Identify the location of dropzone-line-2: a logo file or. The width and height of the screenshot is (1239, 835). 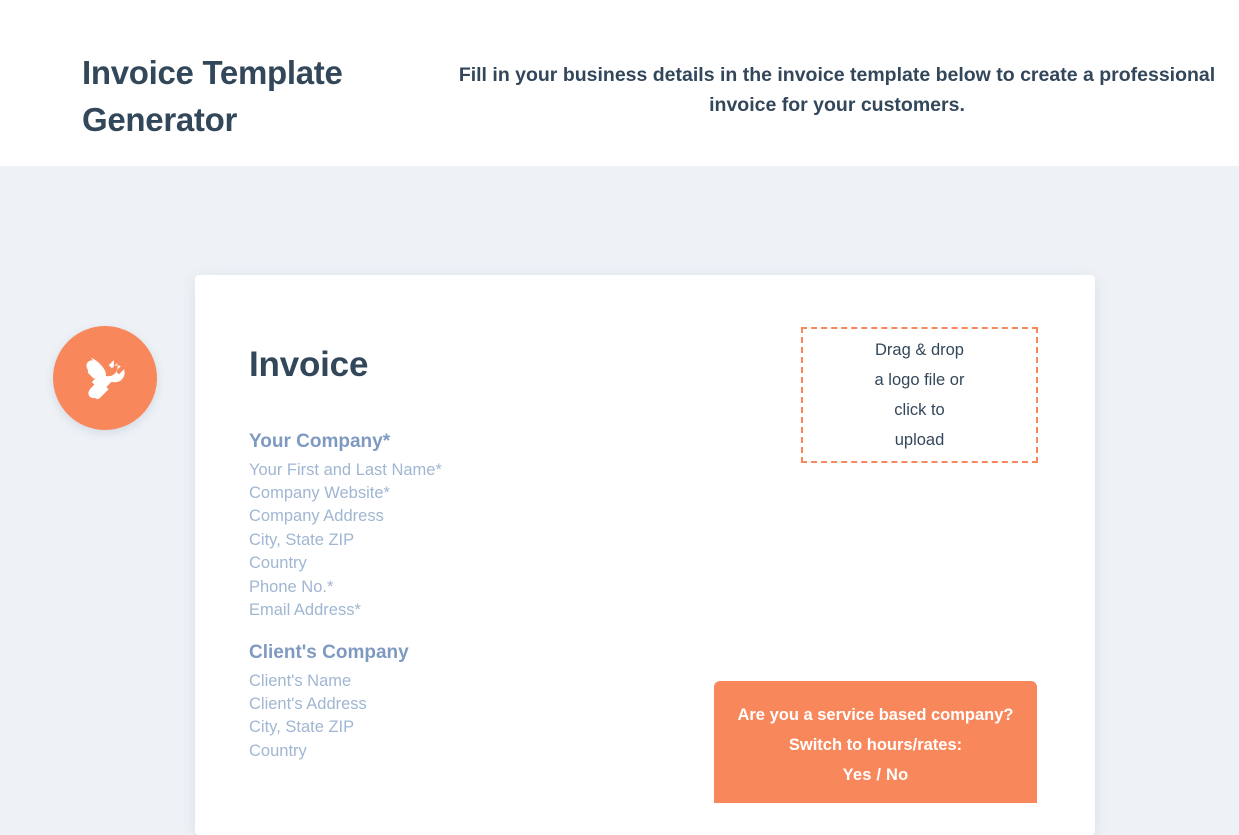
(919, 380).